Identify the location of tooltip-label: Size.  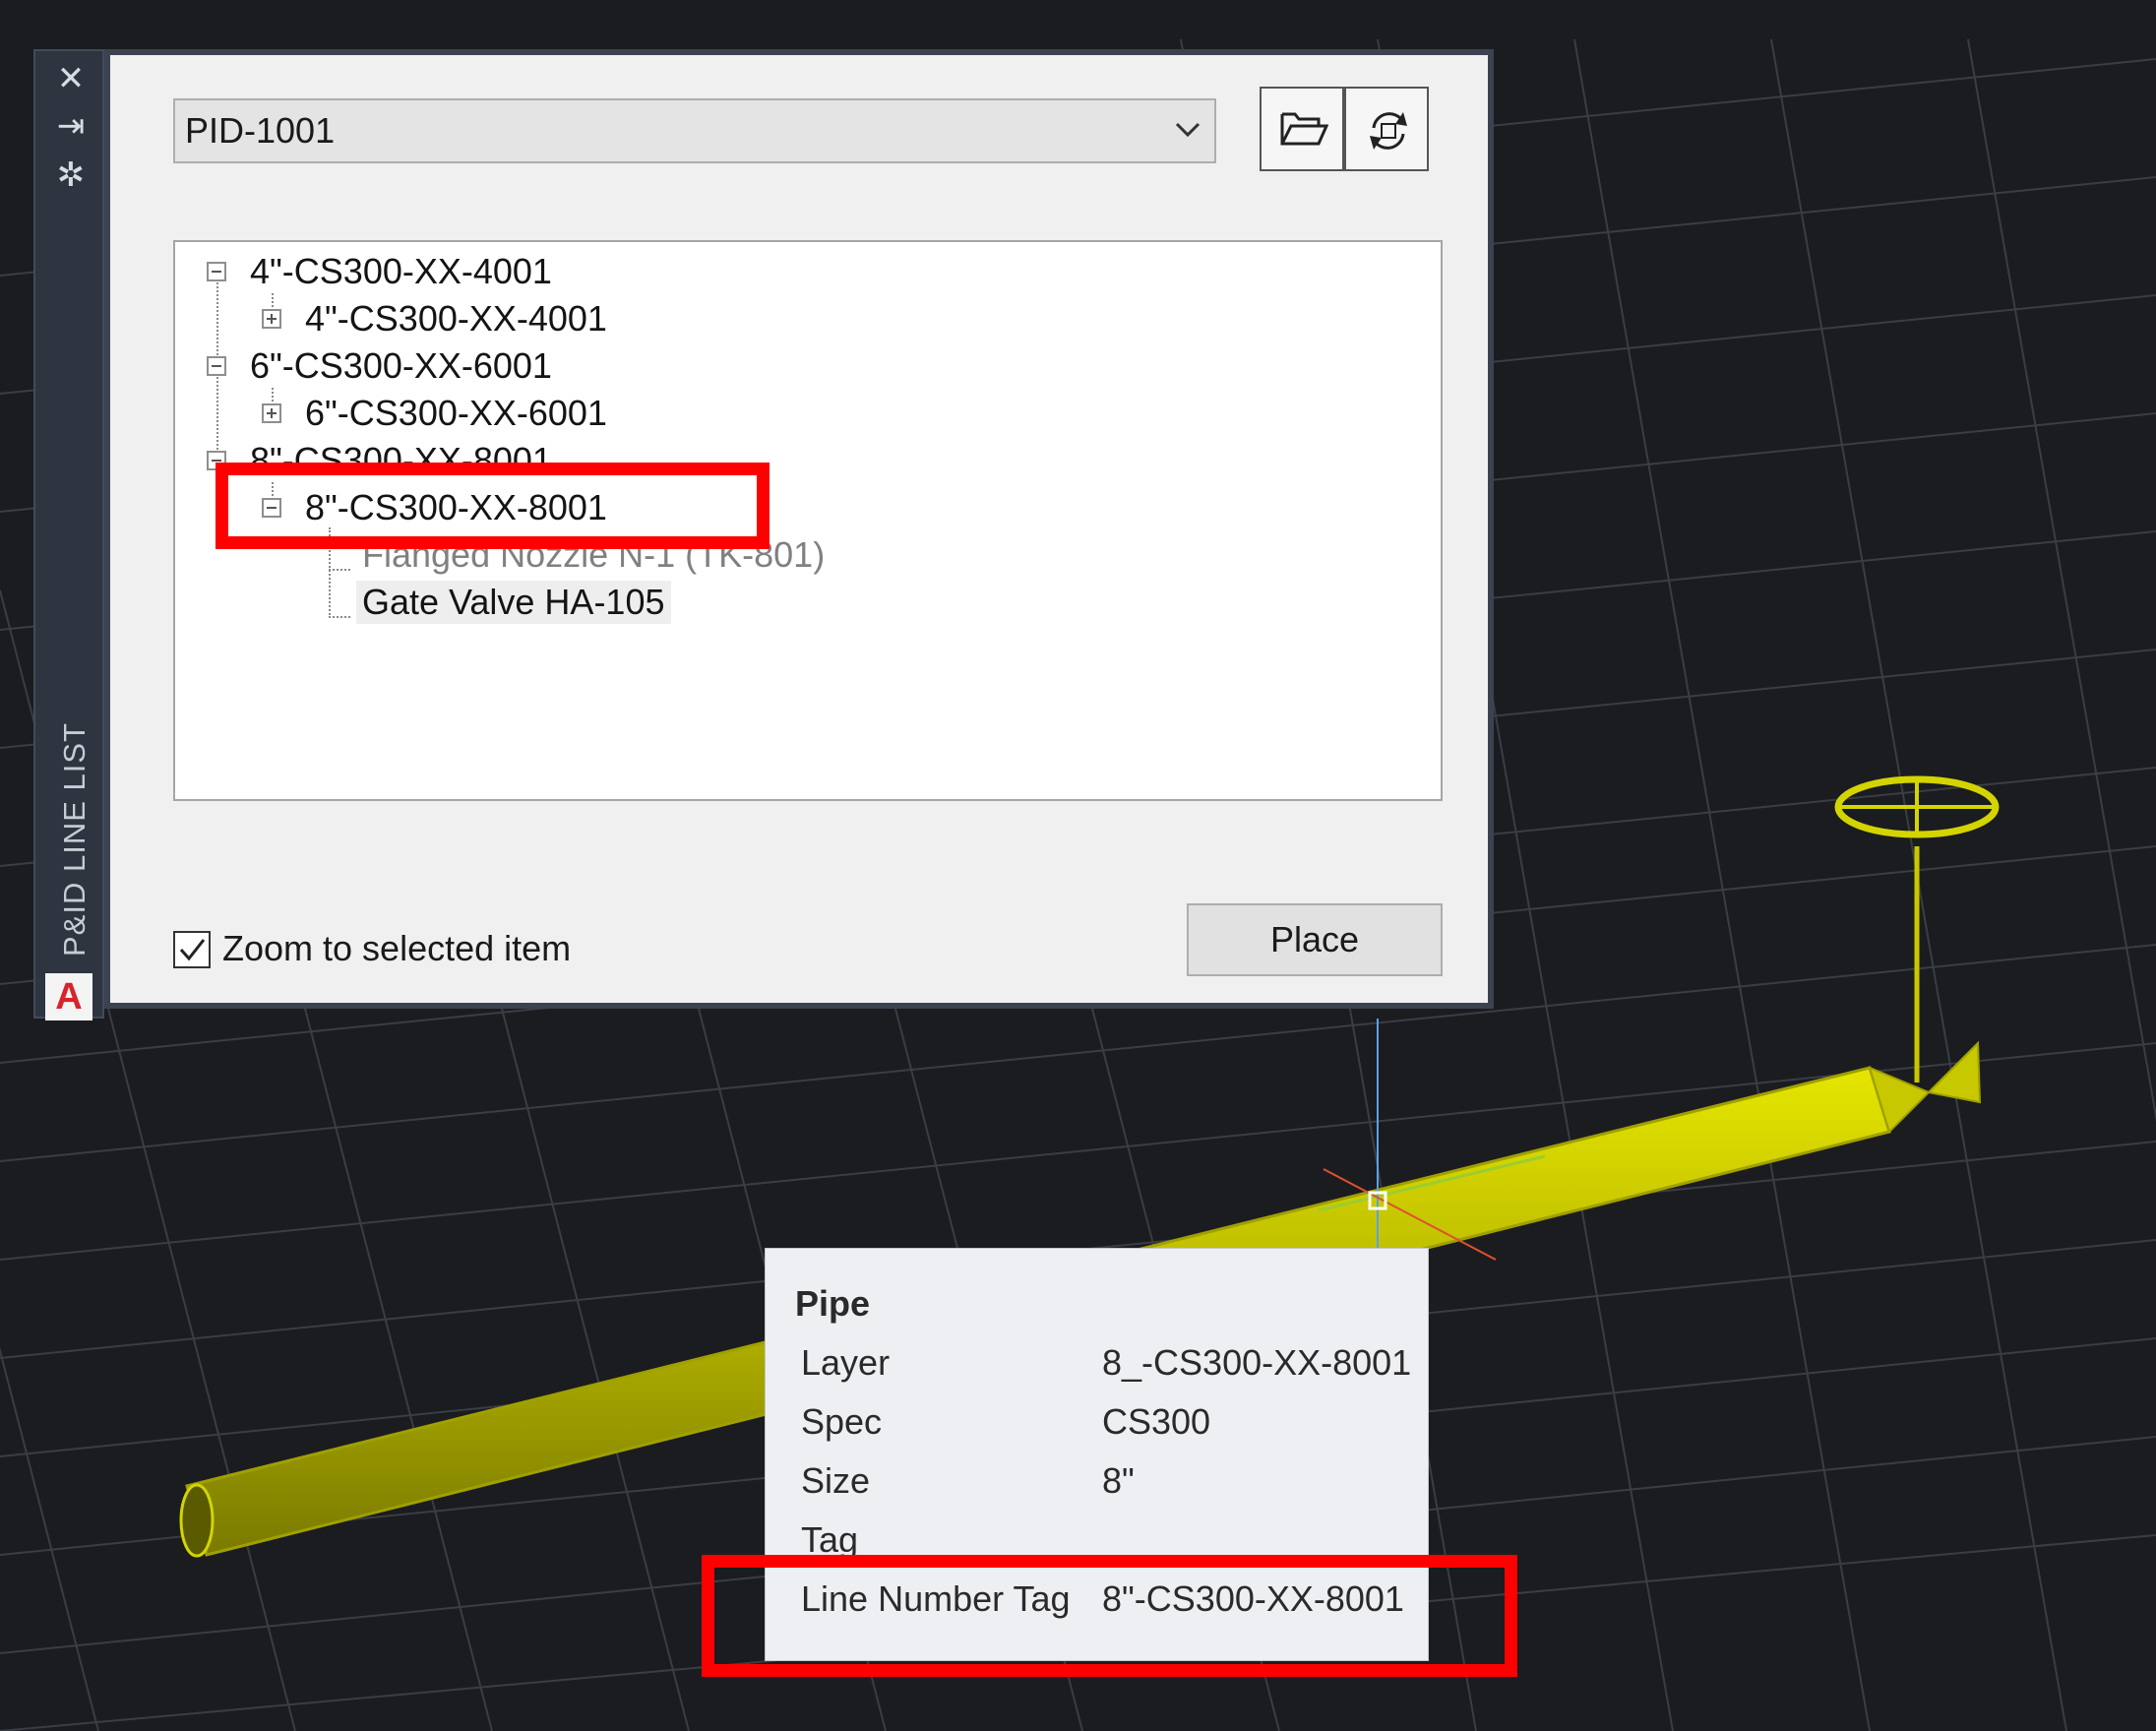
(836, 1480).